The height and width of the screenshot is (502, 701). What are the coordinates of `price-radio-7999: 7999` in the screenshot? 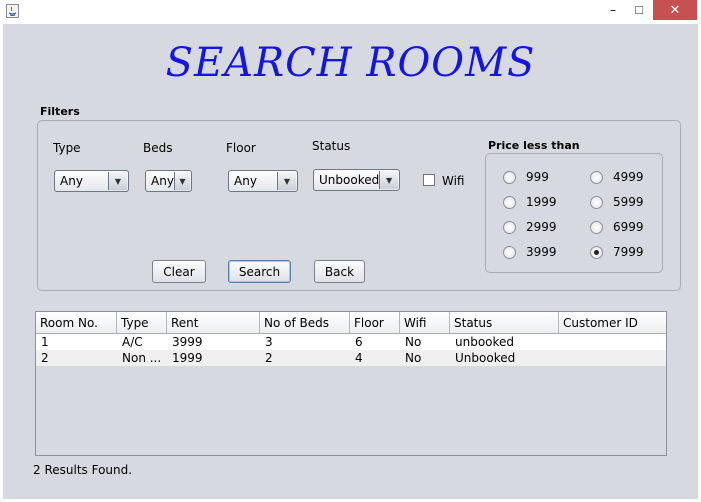 It's located at (617, 252).